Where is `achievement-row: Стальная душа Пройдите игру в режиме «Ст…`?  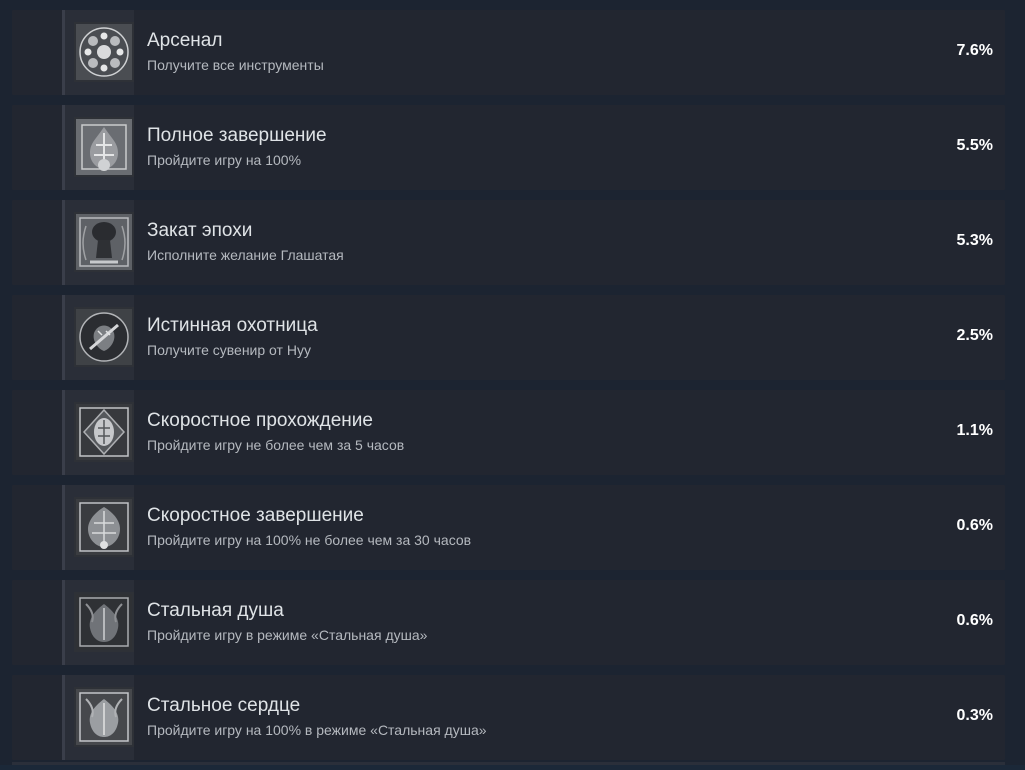
achievement-row: Стальная душа Пройдите игру в режиме «Ст… is located at coordinates (508, 622).